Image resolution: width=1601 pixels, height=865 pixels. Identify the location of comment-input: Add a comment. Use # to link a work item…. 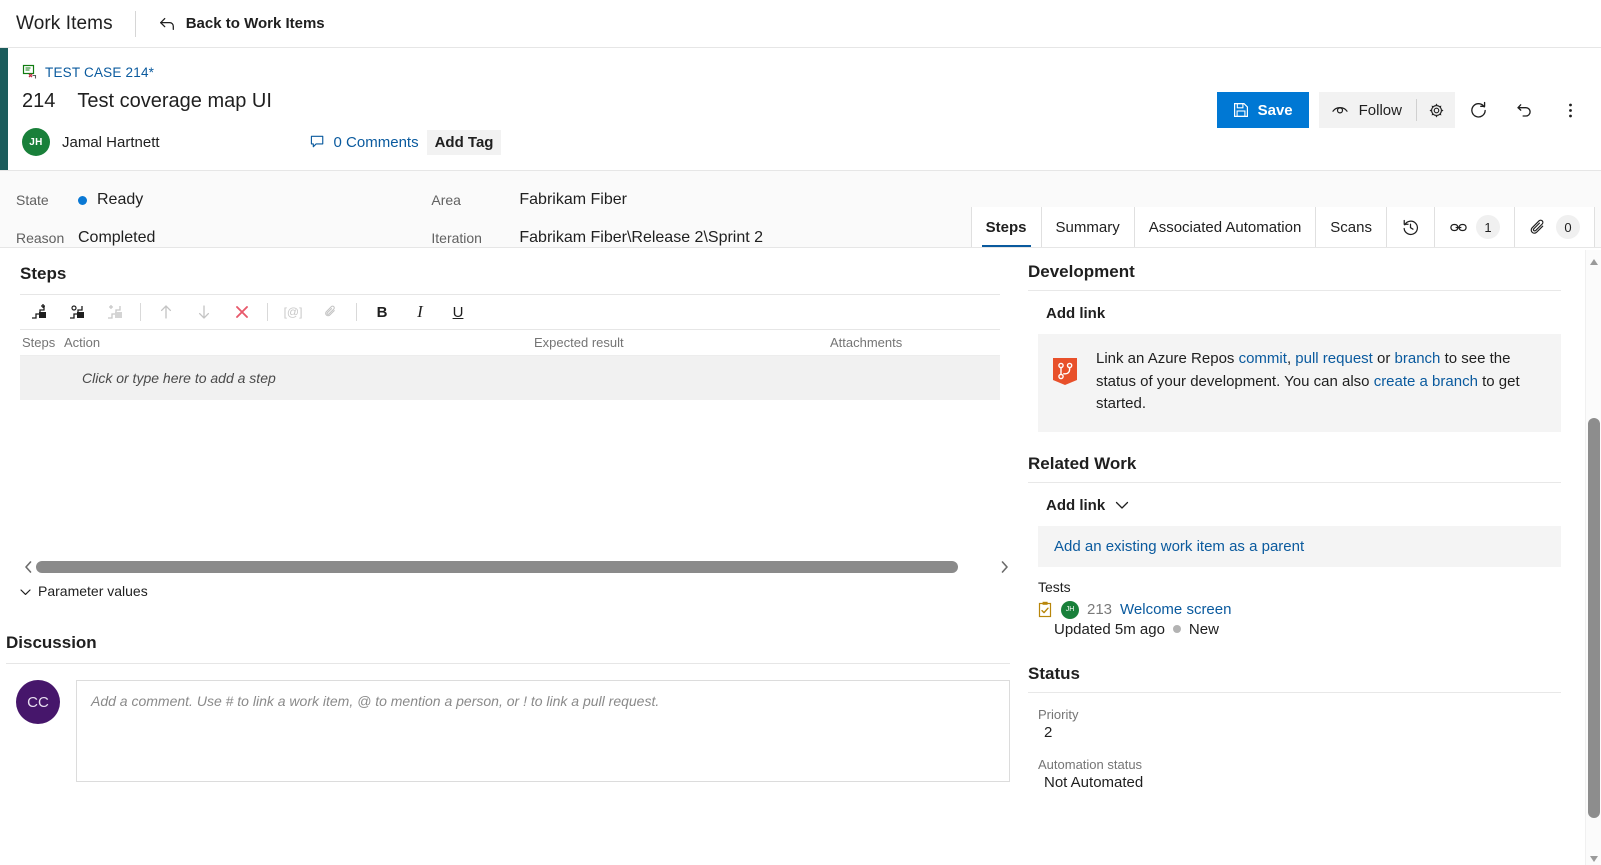
(543, 731).